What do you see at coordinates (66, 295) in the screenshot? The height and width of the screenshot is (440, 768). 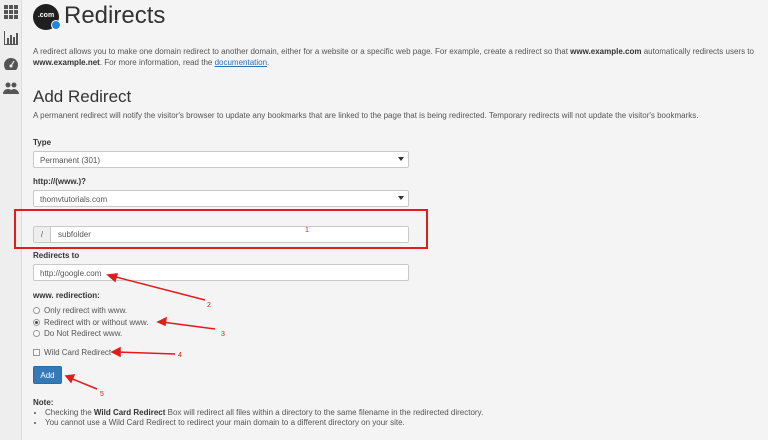 I see `www-redirection-label: www. redirection:` at bounding box center [66, 295].